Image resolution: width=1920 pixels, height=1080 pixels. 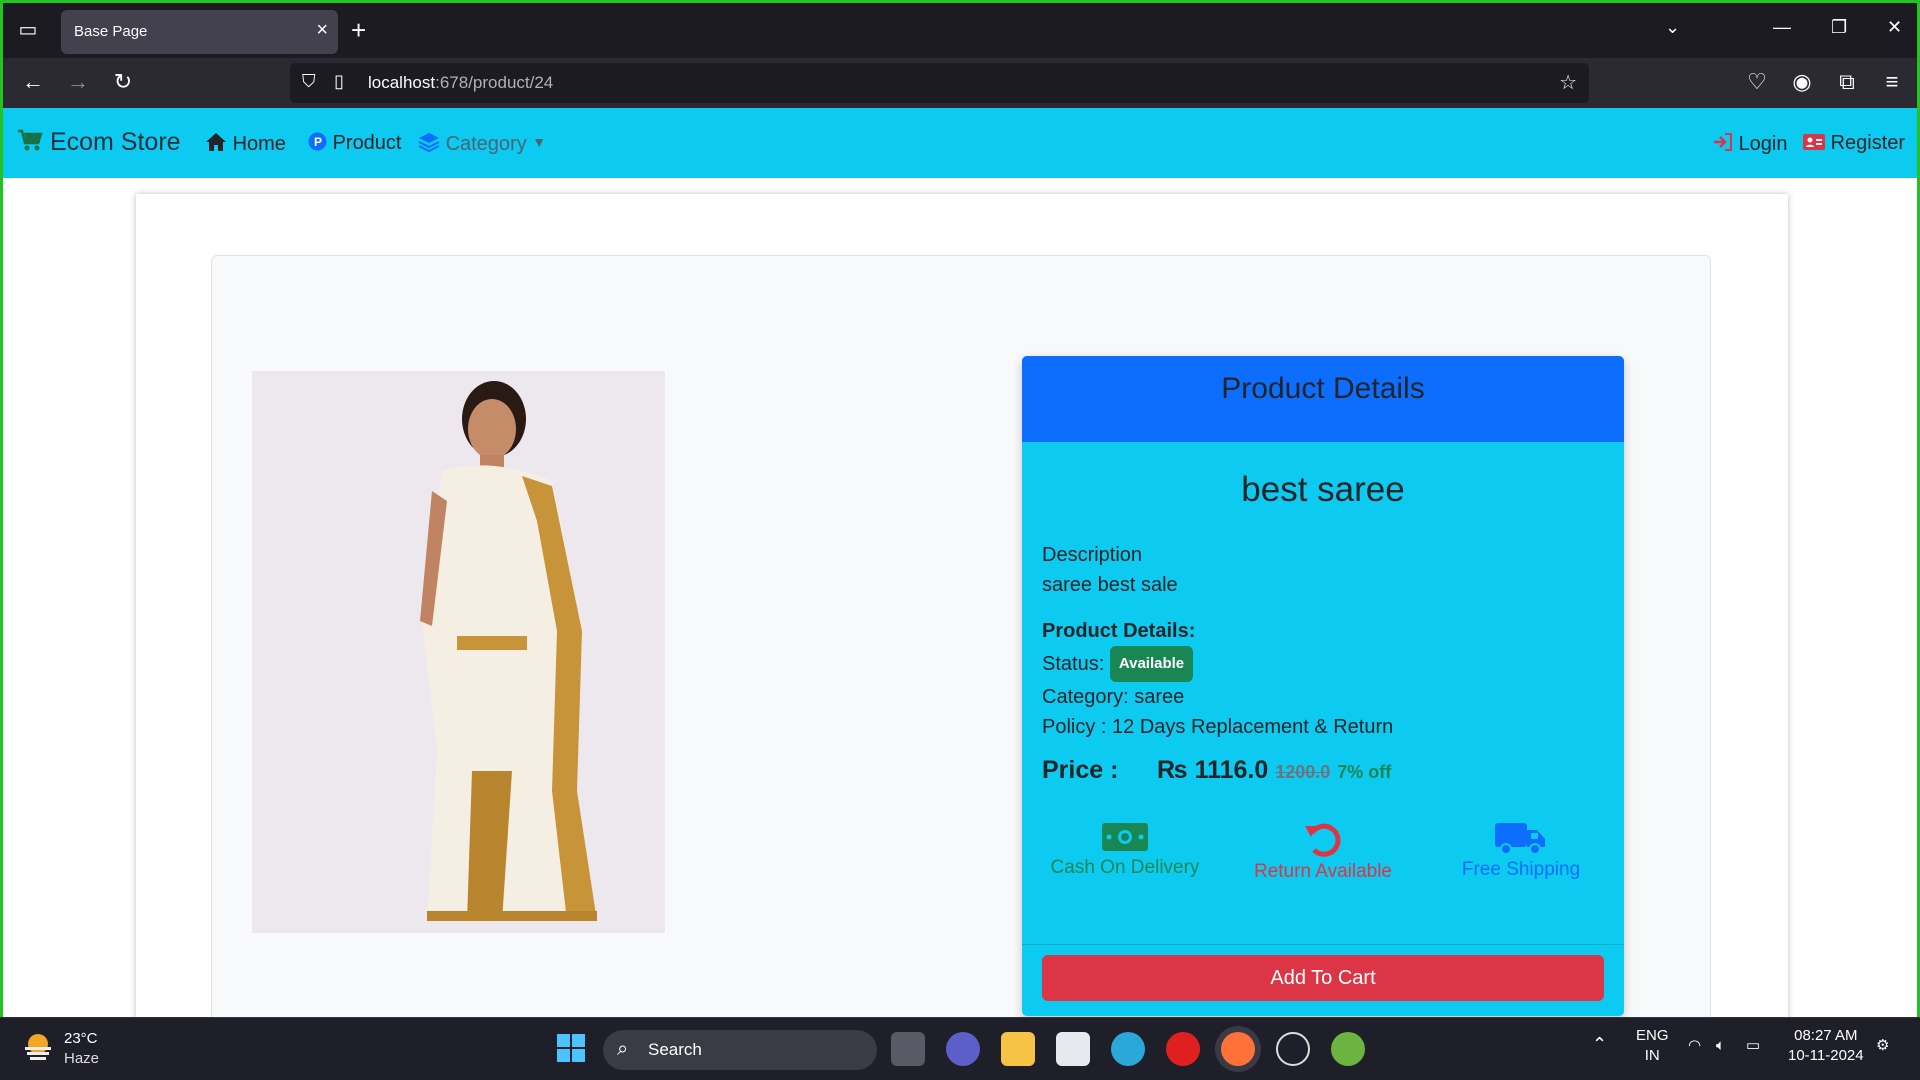 I want to click on microsoft-store-icon, so click(x=1073, y=1049).